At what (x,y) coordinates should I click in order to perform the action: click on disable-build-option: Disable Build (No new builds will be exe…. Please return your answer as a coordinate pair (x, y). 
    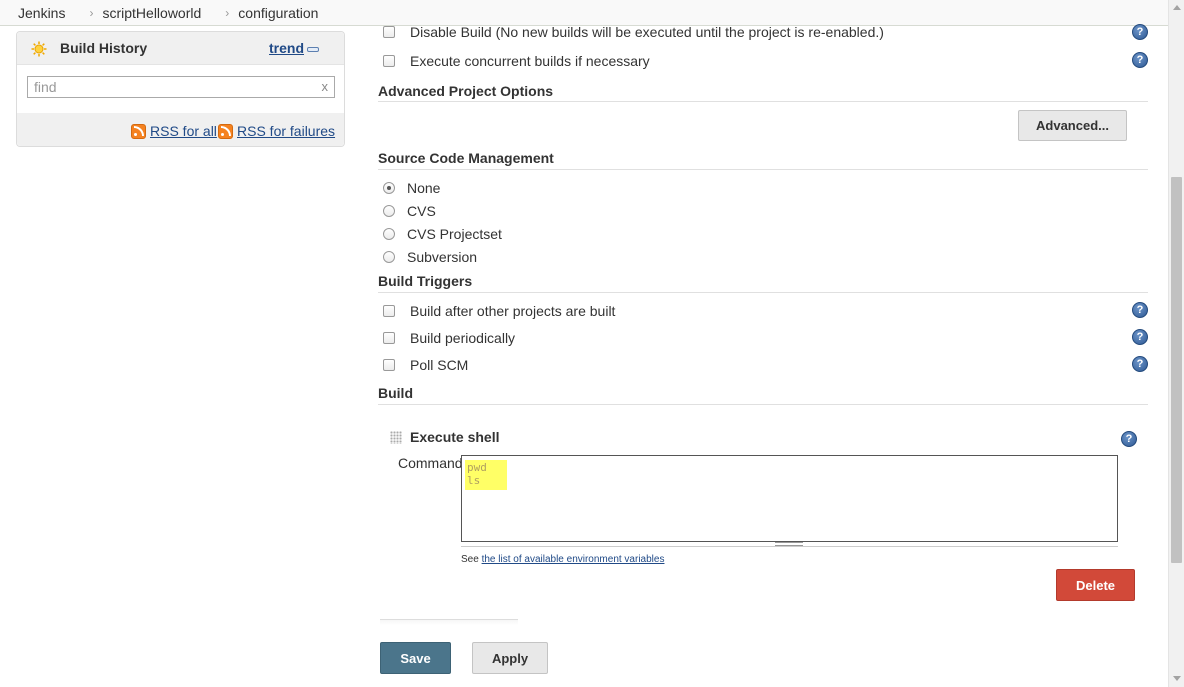
    Looking at the image, I should click on (633, 32).